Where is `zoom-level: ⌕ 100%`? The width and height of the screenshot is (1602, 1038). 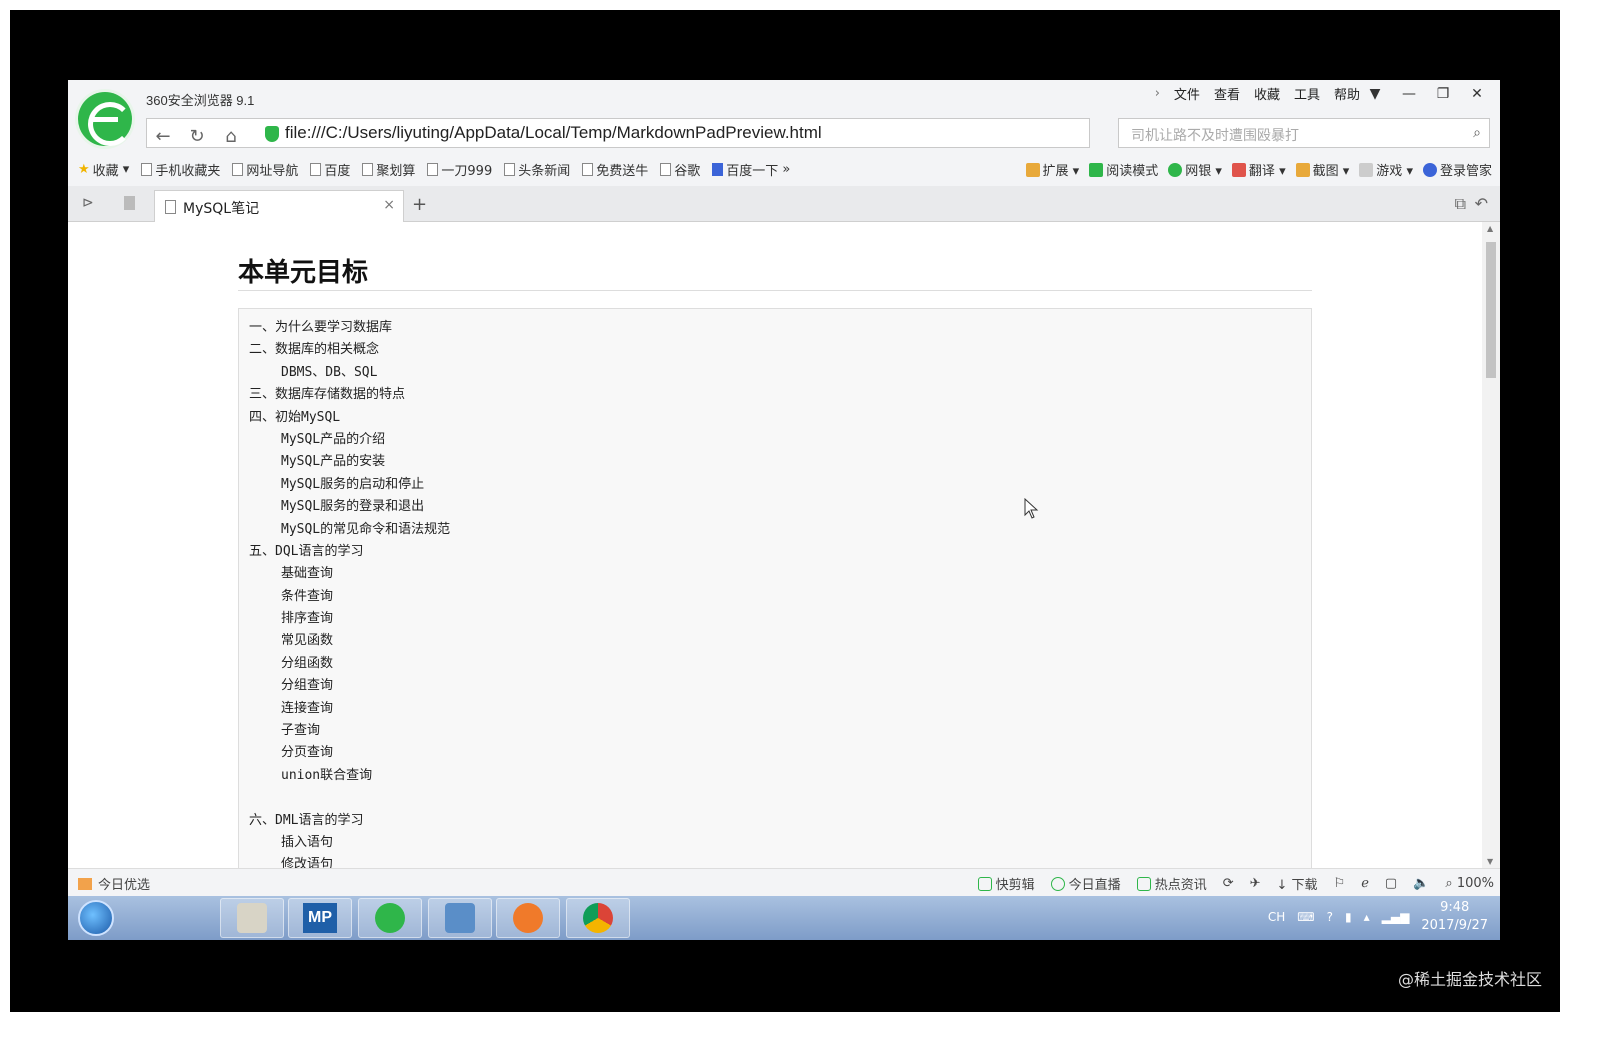 zoom-level: ⌕ 100% is located at coordinates (1469, 883).